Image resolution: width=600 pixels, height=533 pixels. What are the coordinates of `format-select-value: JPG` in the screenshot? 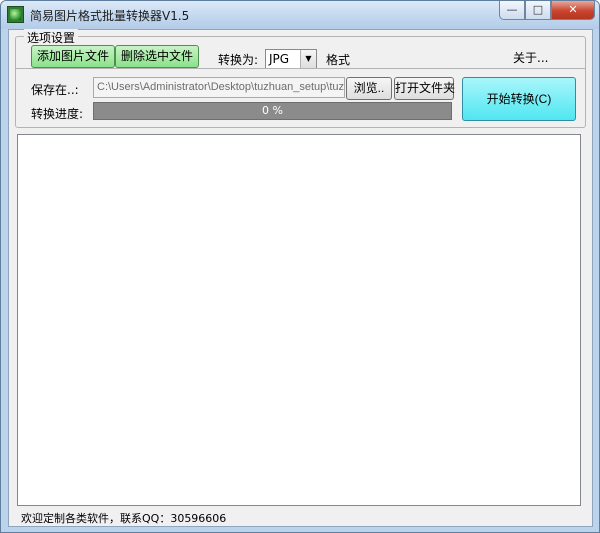 It's located at (279, 59).